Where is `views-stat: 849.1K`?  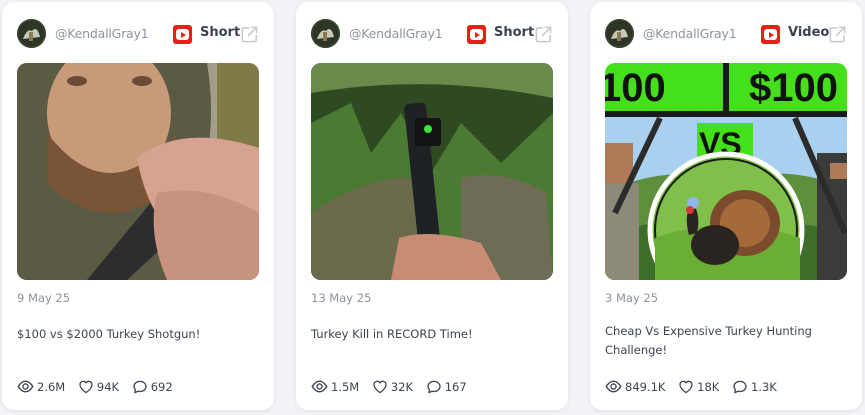 views-stat: 849.1K is located at coordinates (635, 386).